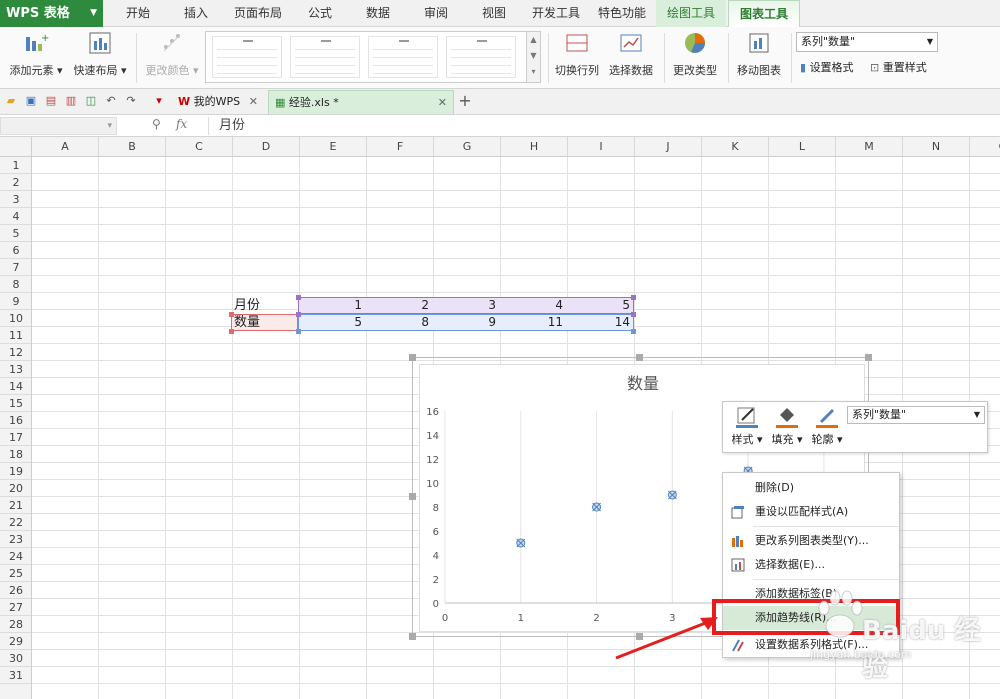 The width and height of the screenshot is (1000, 699). Describe the element at coordinates (132, 146) in the screenshot. I see `column-header: B` at that location.